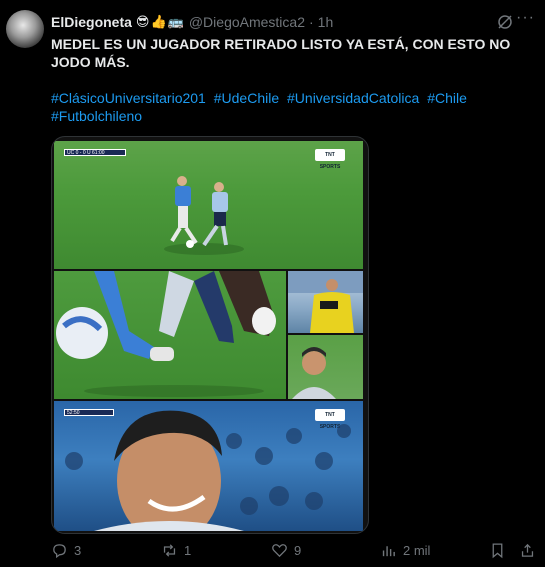 The height and width of the screenshot is (567, 545). I want to click on bookmark-button, so click(497, 550).